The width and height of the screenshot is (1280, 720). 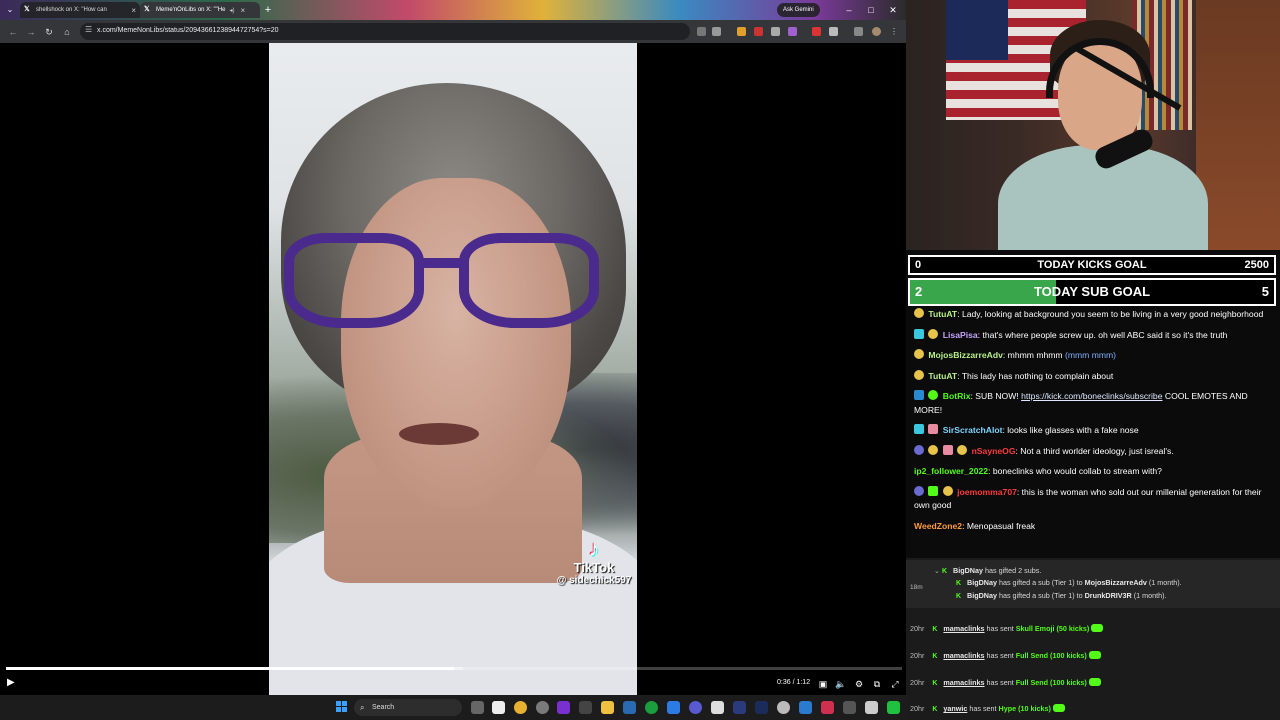 I want to click on play-icon: ▶, so click(x=13, y=683).